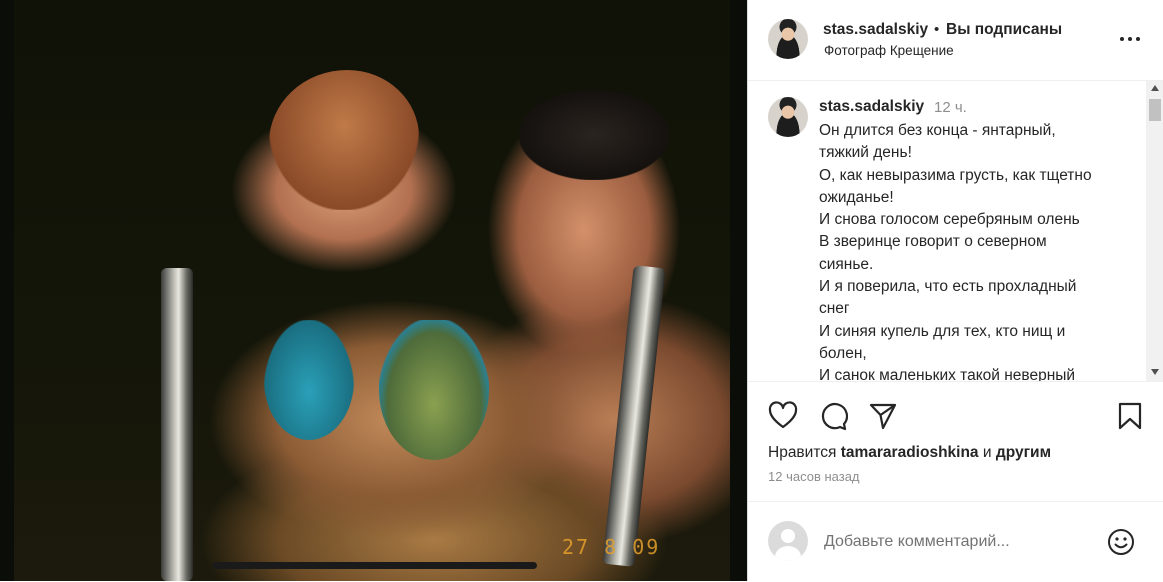 Image resolution: width=1163 pixels, height=582 pixels. Describe the element at coordinates (1004, 30) in the screenshot. I see `follow-status-button: Вы подписаны` at that location.